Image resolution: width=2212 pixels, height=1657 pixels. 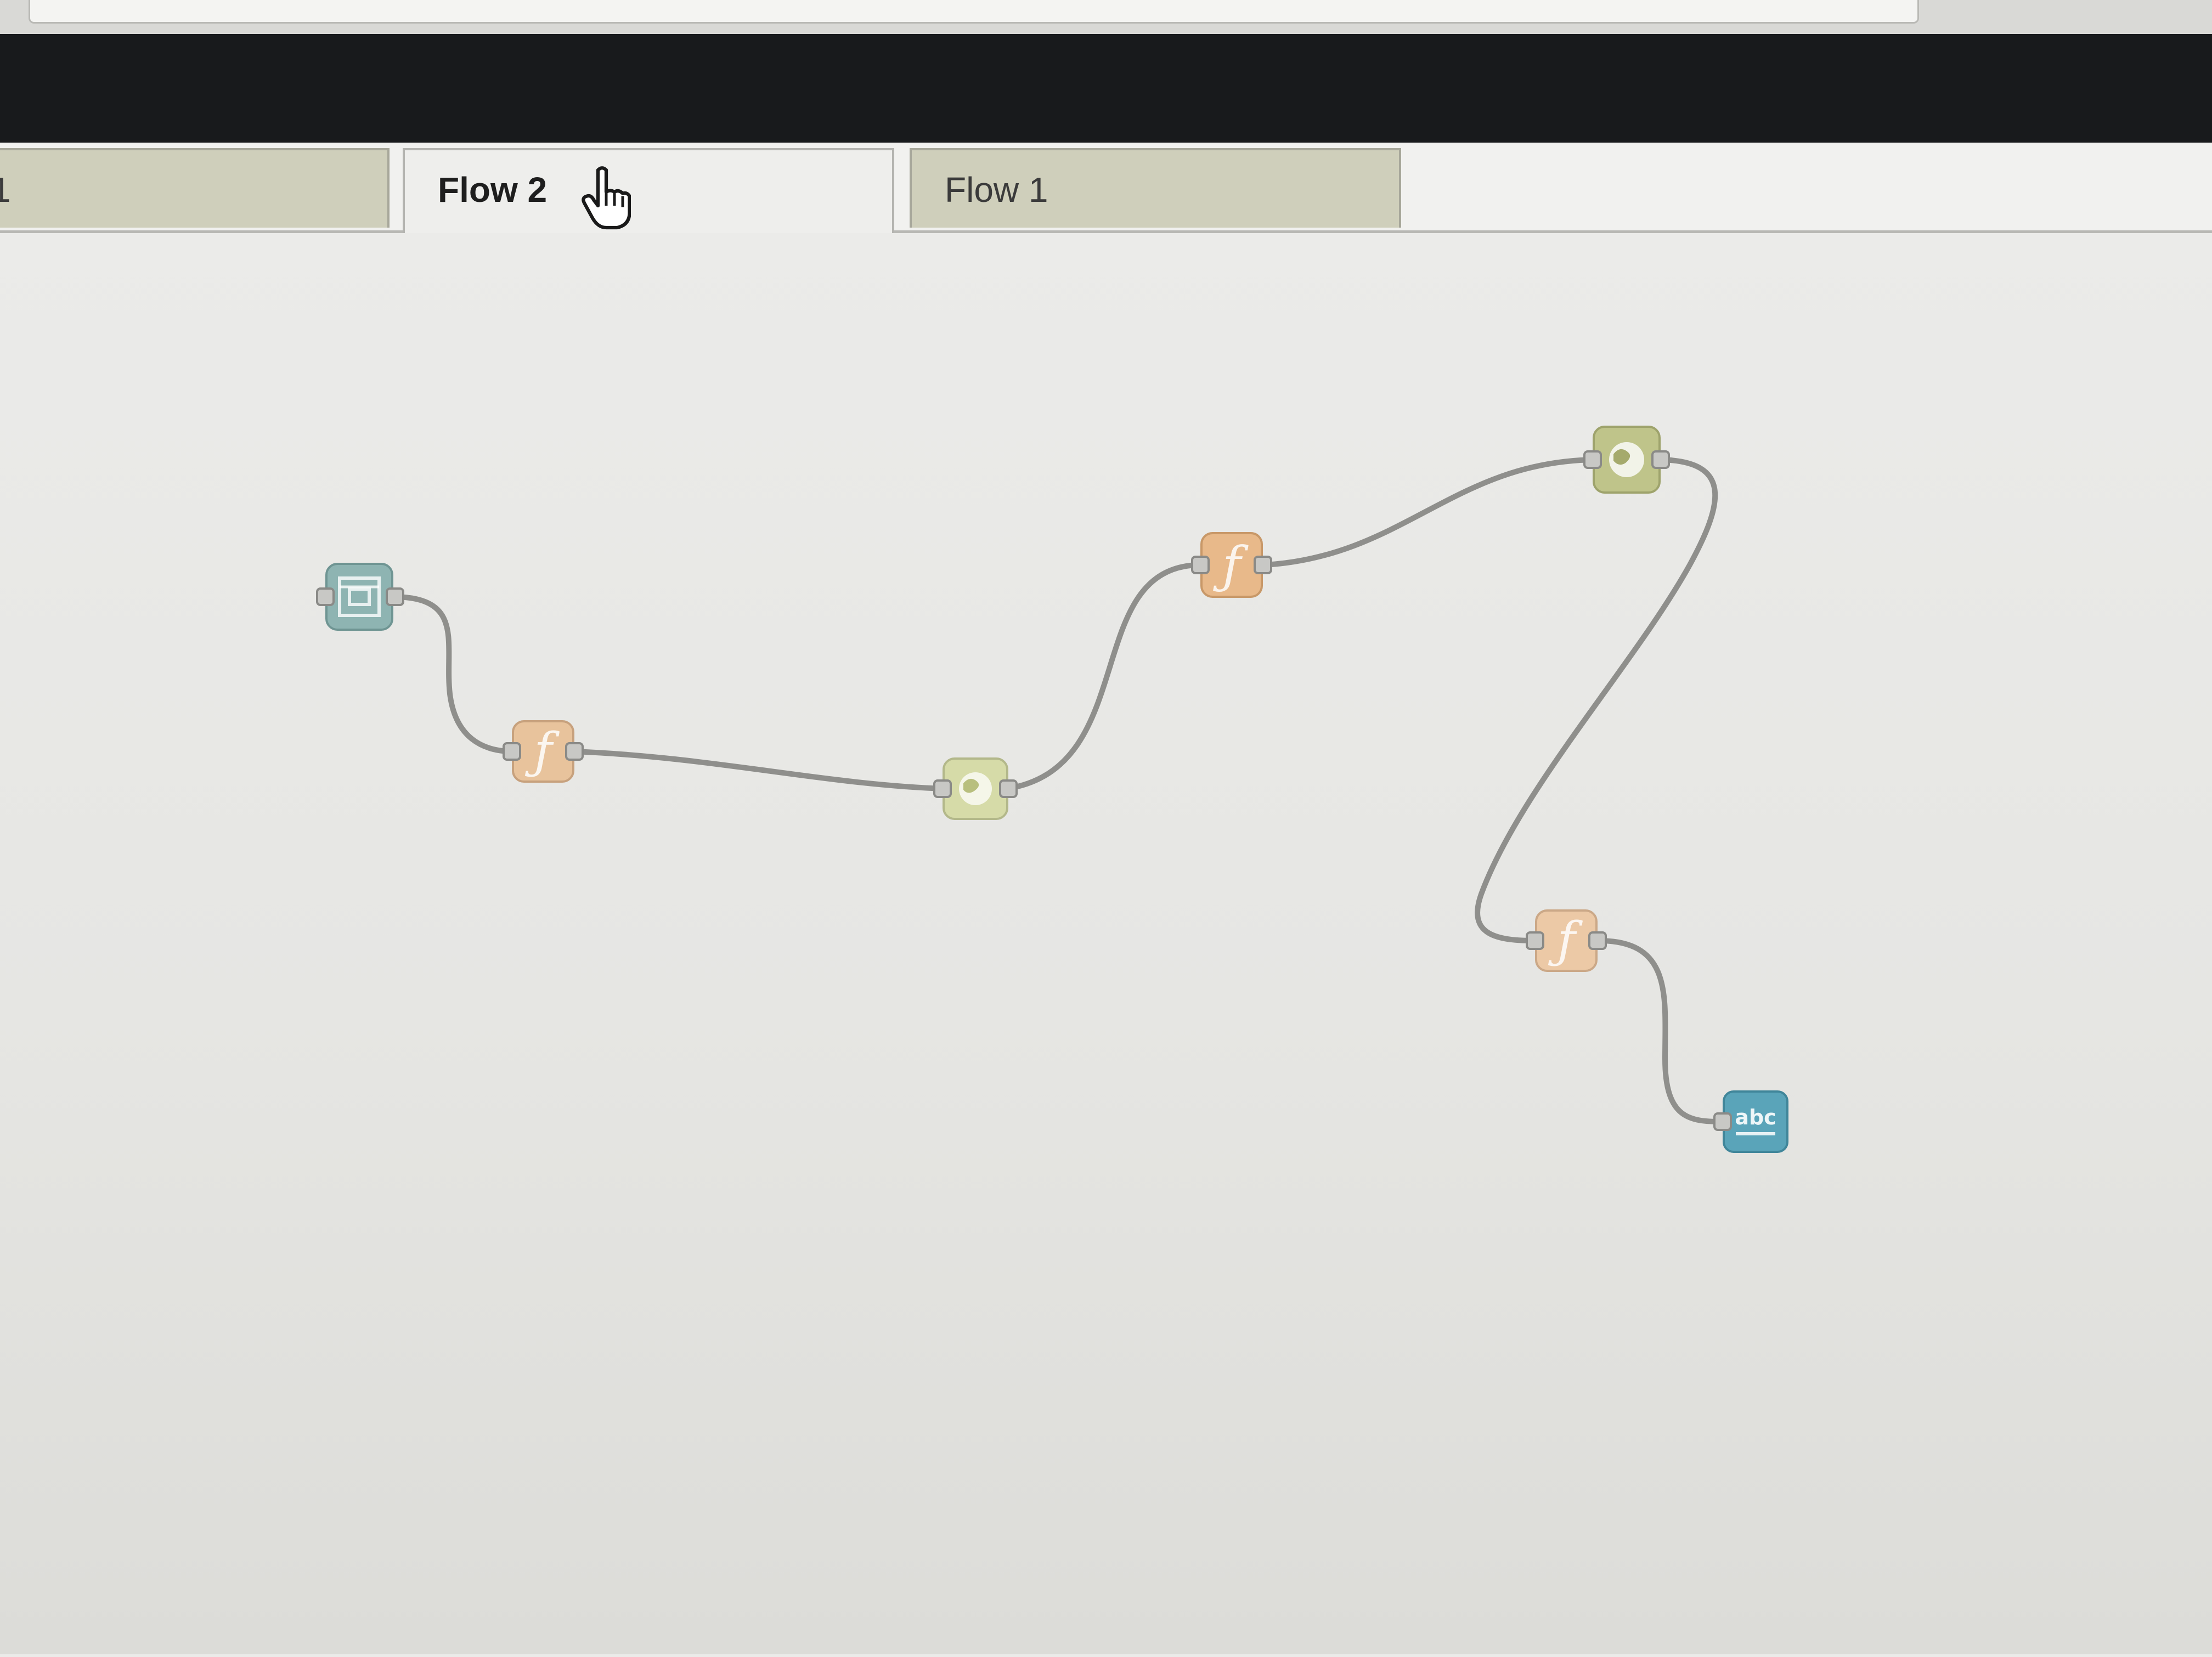 What do you see at coordinates (1755, 1117) in the screenshot?
I see `abc-label: abc` at bounding box center [1755, 1117].